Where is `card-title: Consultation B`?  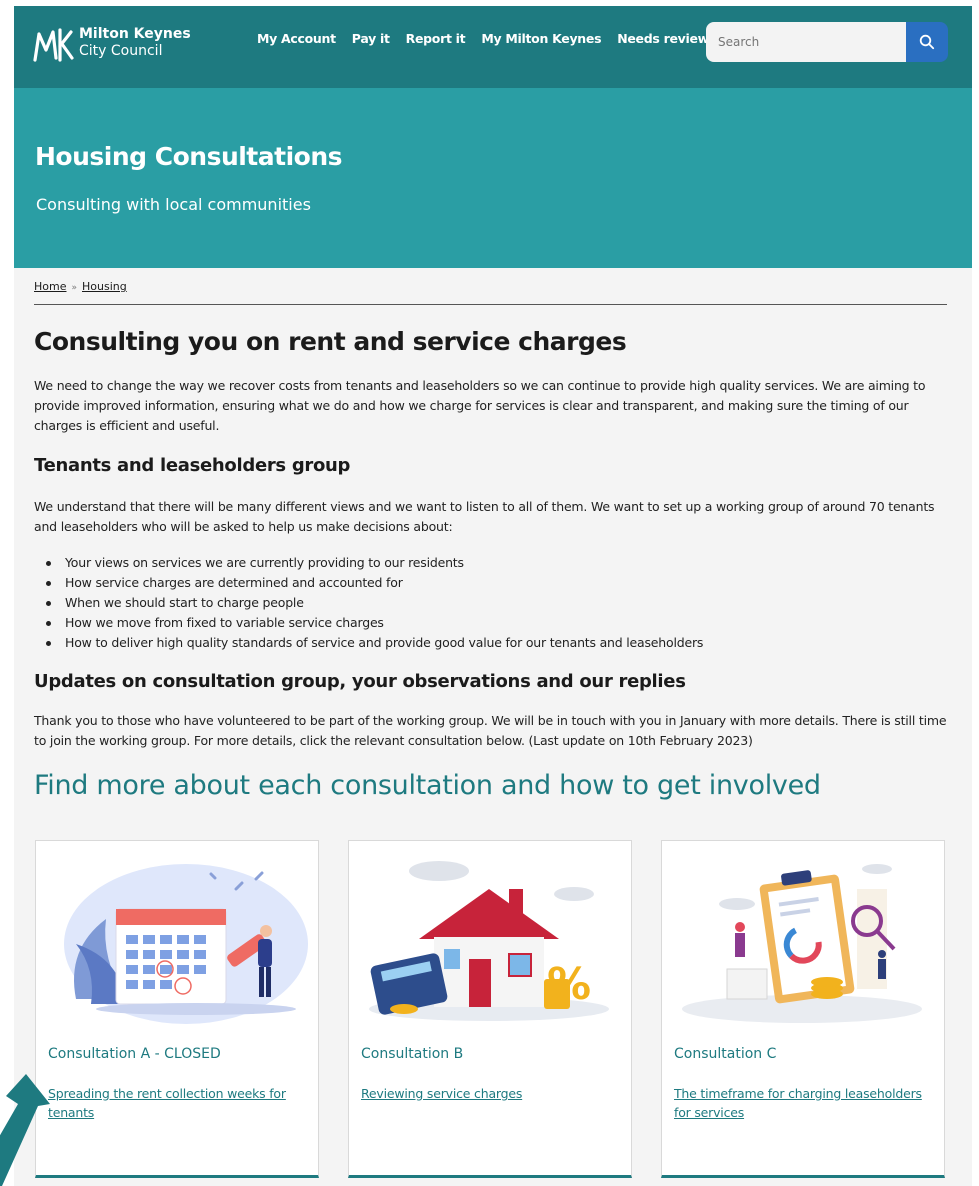 card-title: Consultation B is located at coordinates (412, 1054).